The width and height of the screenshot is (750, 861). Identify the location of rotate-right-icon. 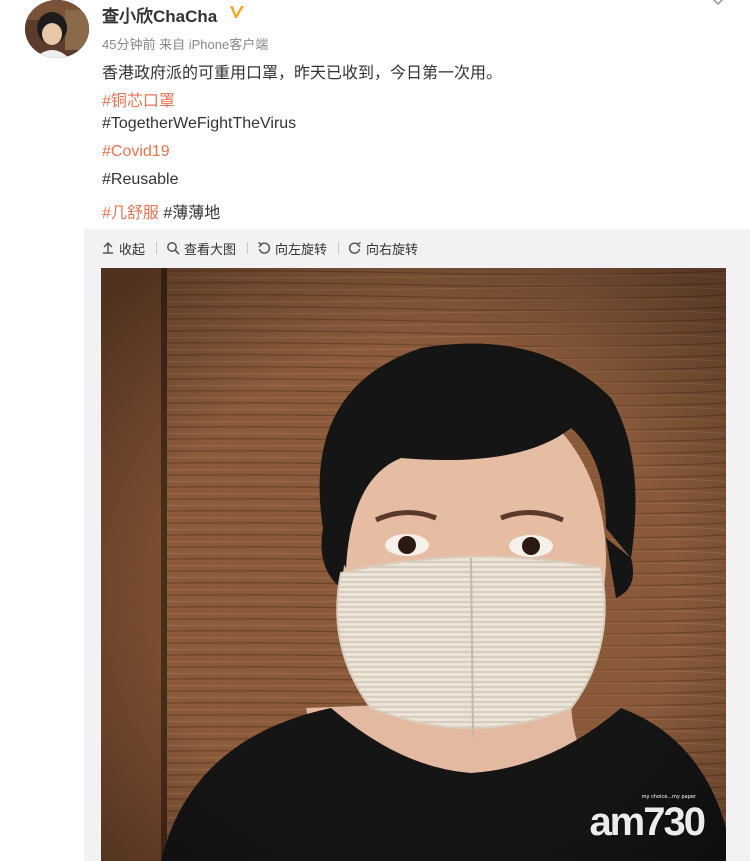
(354, 247).